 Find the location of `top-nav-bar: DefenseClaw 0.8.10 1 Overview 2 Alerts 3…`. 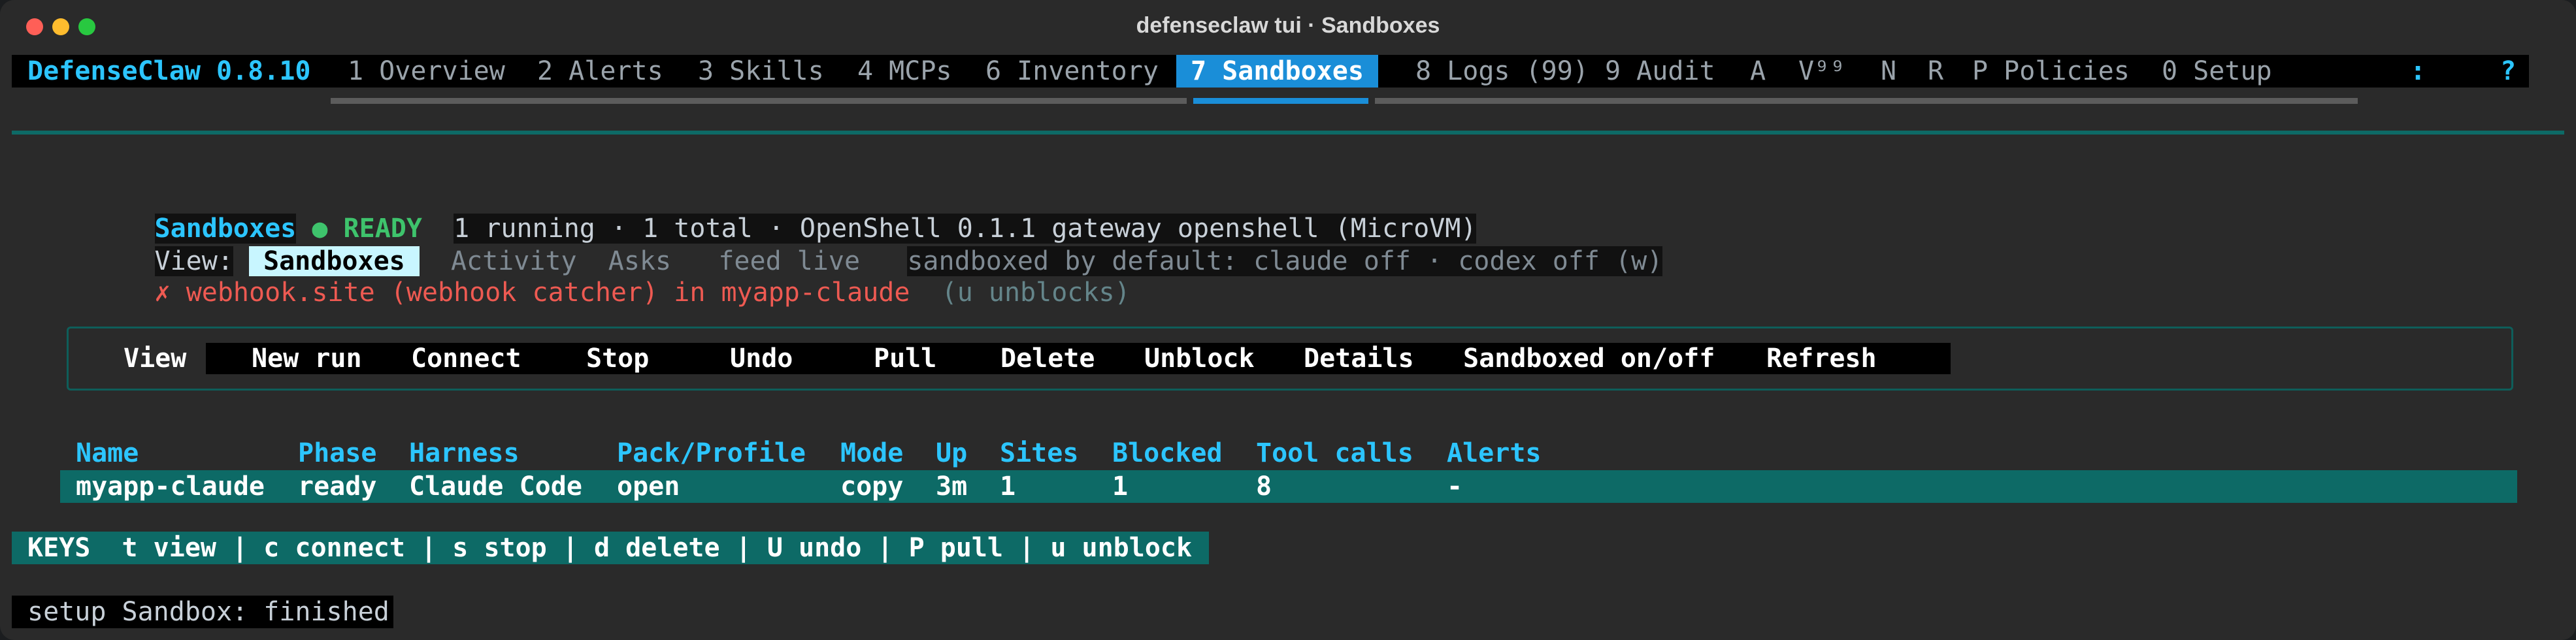

top-nav-bar: DefenseClaw 0.8.10 1 Overview 2 Alerts 3… is located at coordinates (1270, 71).